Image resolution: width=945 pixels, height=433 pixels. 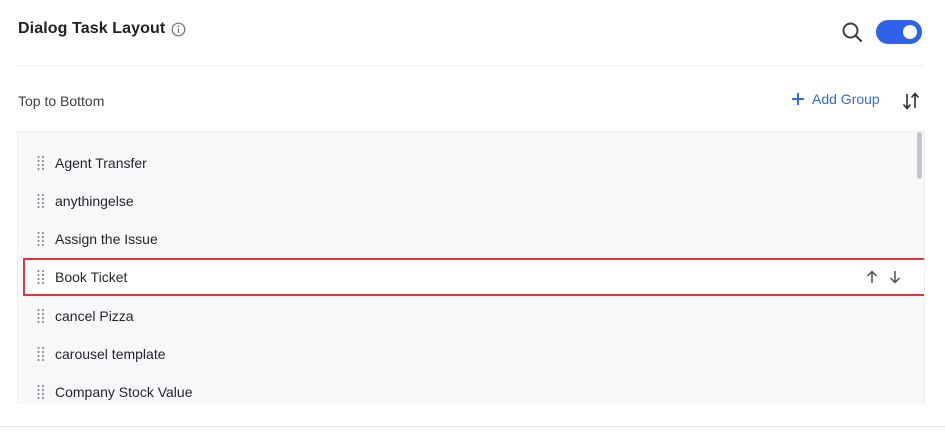 What do you see at coordinates (846, 99) in the screenshot?
I see `add-group-label: Add Group` at bounding box center [846, 99].